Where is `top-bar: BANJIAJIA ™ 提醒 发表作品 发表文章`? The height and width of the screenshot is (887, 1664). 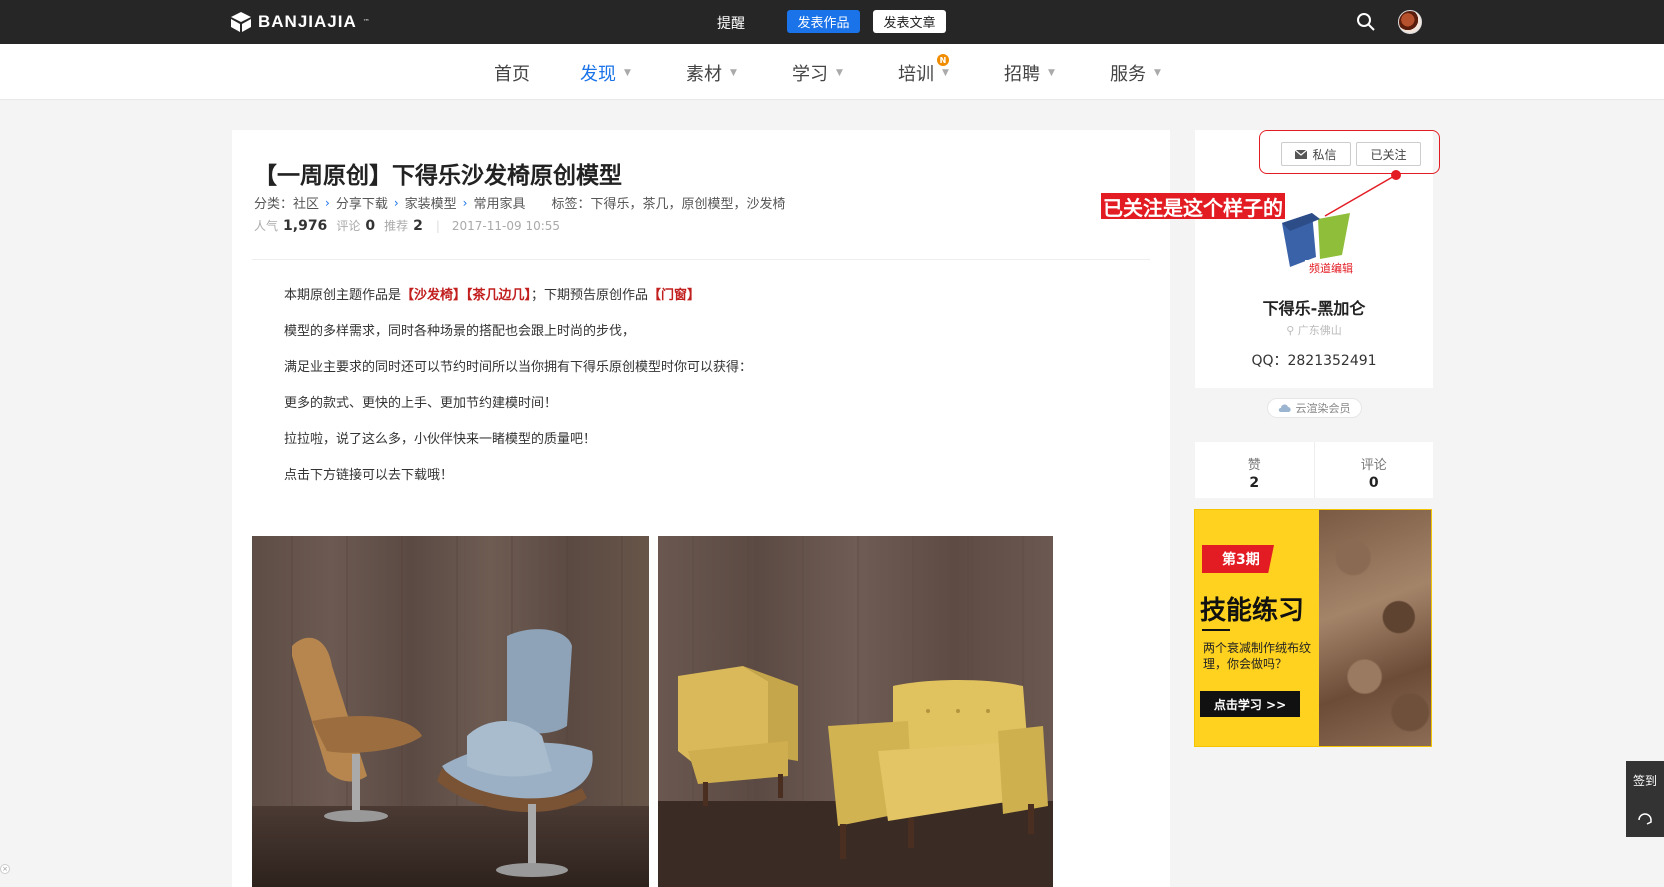
top-bar: BANJIAJIA ™ 提醒 发表作品 发表文章 is located at coordinates (832, 22).